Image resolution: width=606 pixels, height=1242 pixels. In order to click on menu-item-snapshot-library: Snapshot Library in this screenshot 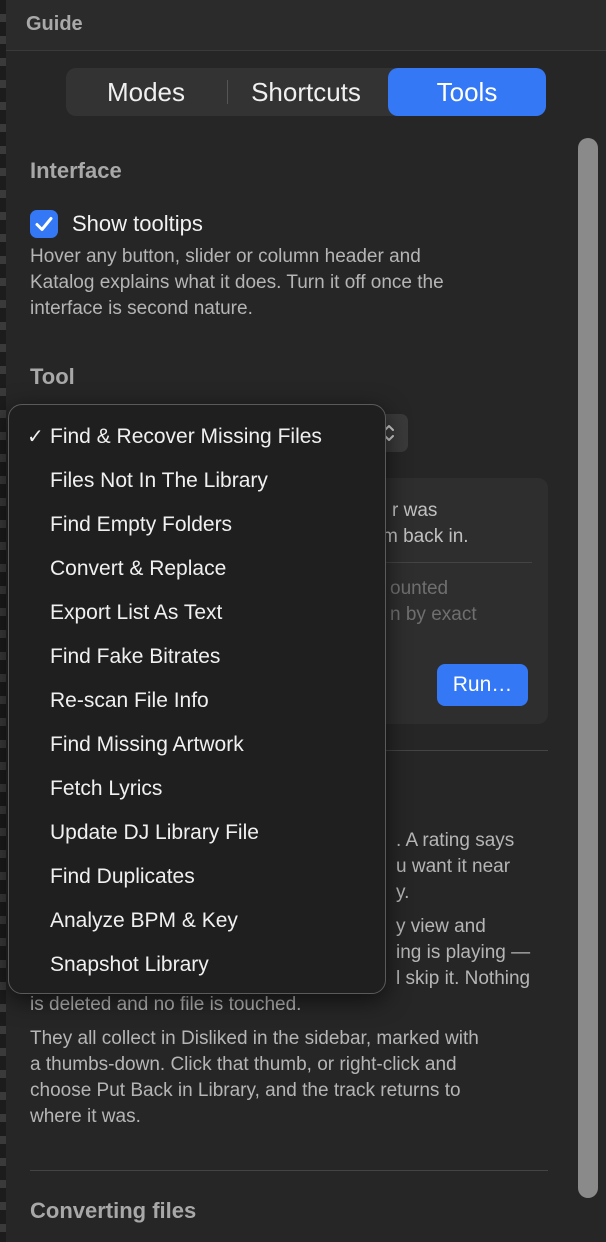, I will do `click(197, 965)`.